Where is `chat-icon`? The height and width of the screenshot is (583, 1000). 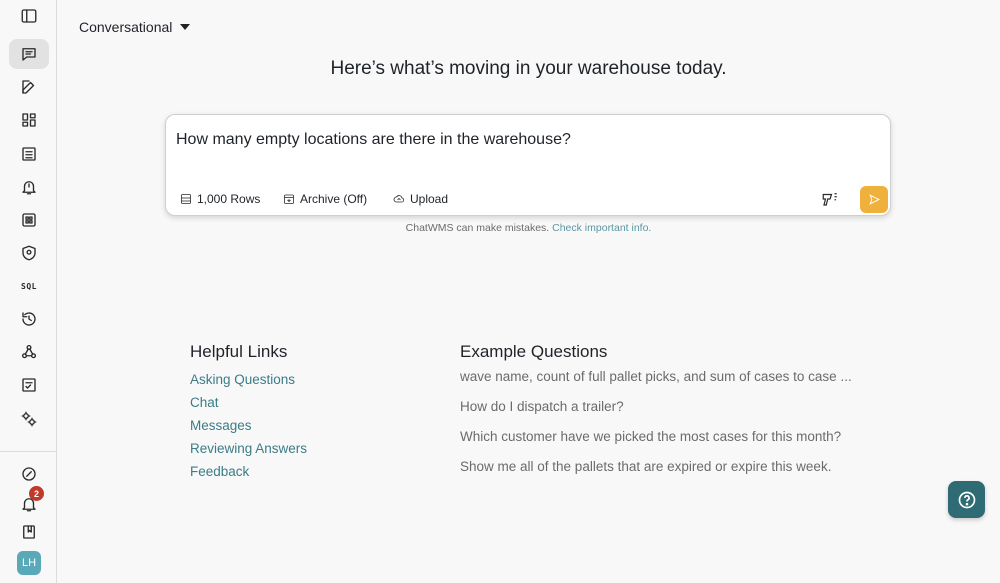 chat-icon is located at coordinates (29, 54).